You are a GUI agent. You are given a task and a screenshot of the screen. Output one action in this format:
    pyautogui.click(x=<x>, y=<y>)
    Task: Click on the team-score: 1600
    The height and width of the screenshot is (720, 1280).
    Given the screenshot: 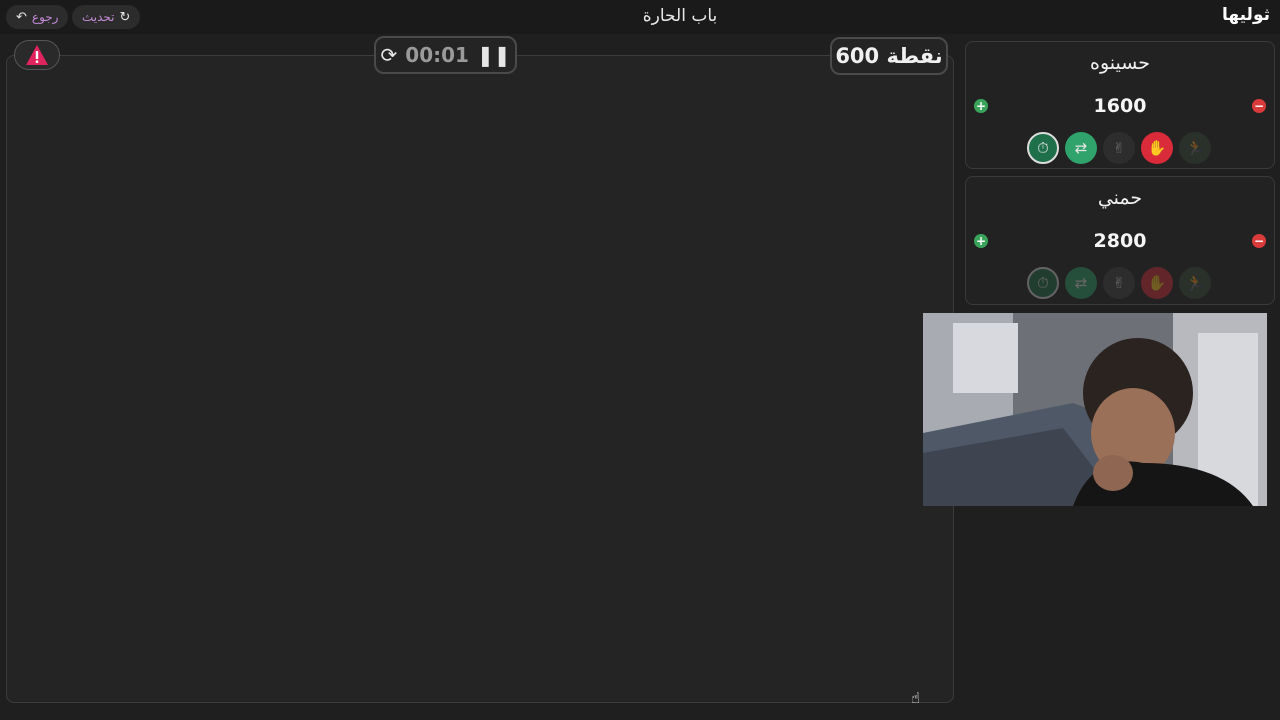 What is the action you would take?
    pyautogui.click(x=1120, y=106)
    